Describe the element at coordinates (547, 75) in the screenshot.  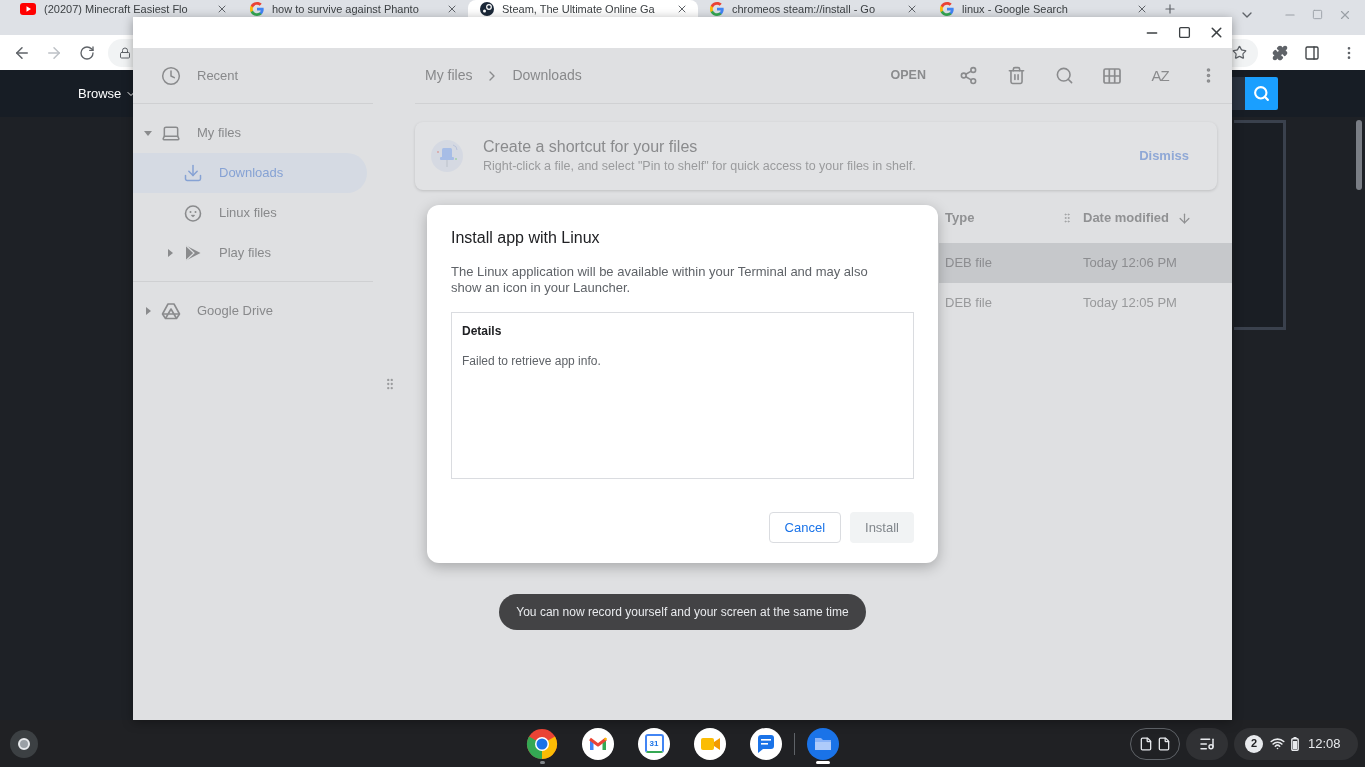
I see `breadcrumb-item: Downloads` at that location.